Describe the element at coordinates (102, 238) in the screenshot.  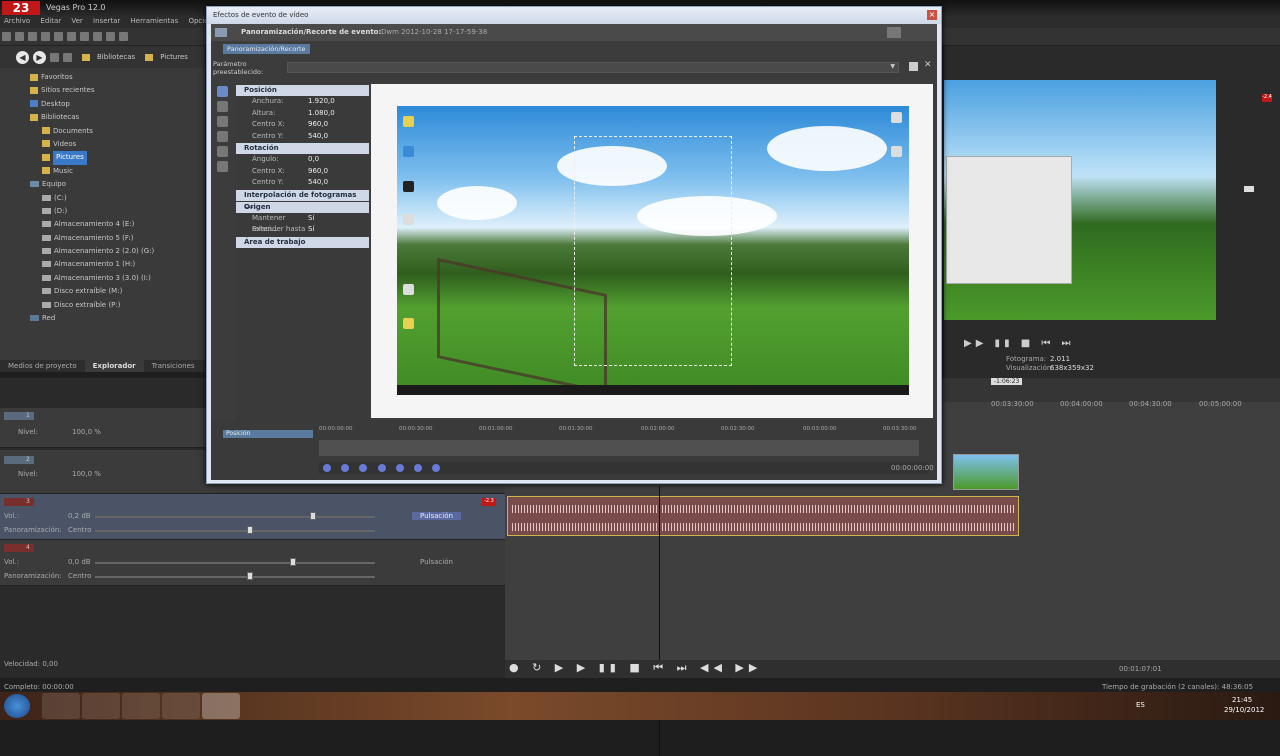
I see `tree-item: Almacenamiento 5 (F:)` at that location.